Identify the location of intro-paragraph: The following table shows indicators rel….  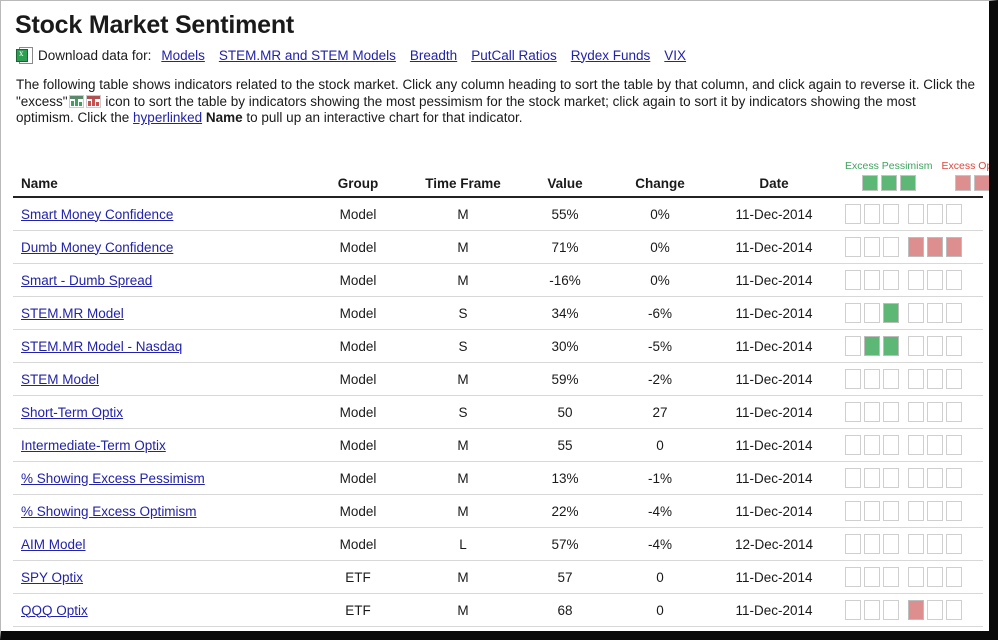
(496, 102).